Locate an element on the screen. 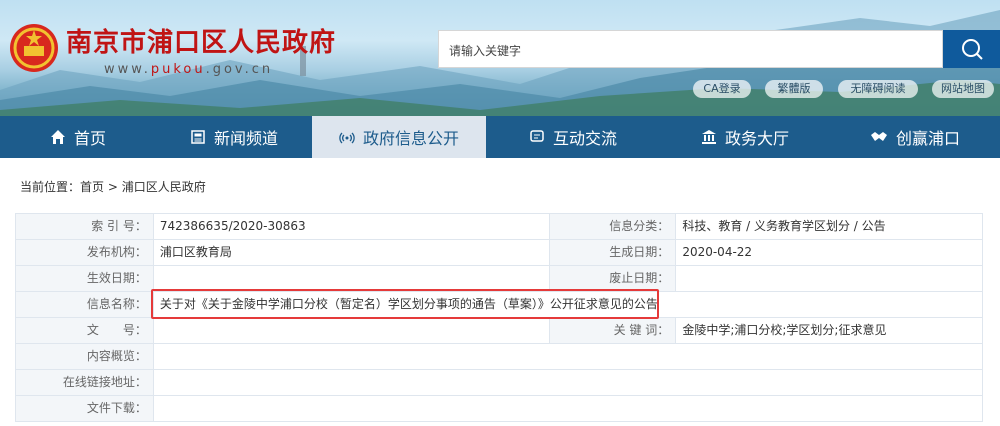 This screenshot has width=1000, height=426. info-row-effective: 生效日期： 废止日期： is located at coordinates (499, 279).